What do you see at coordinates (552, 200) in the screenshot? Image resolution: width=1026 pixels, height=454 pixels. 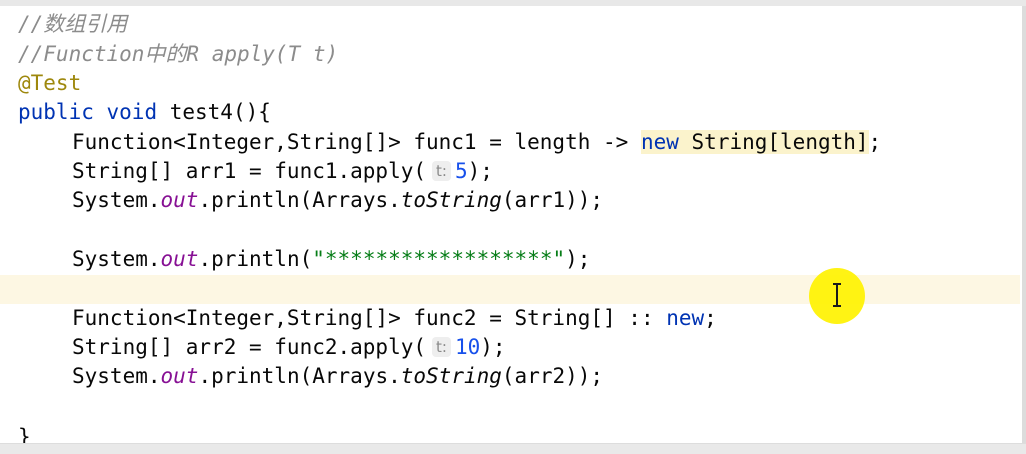 I see `code-text: (arr1));` at bounding box center [552, 200].